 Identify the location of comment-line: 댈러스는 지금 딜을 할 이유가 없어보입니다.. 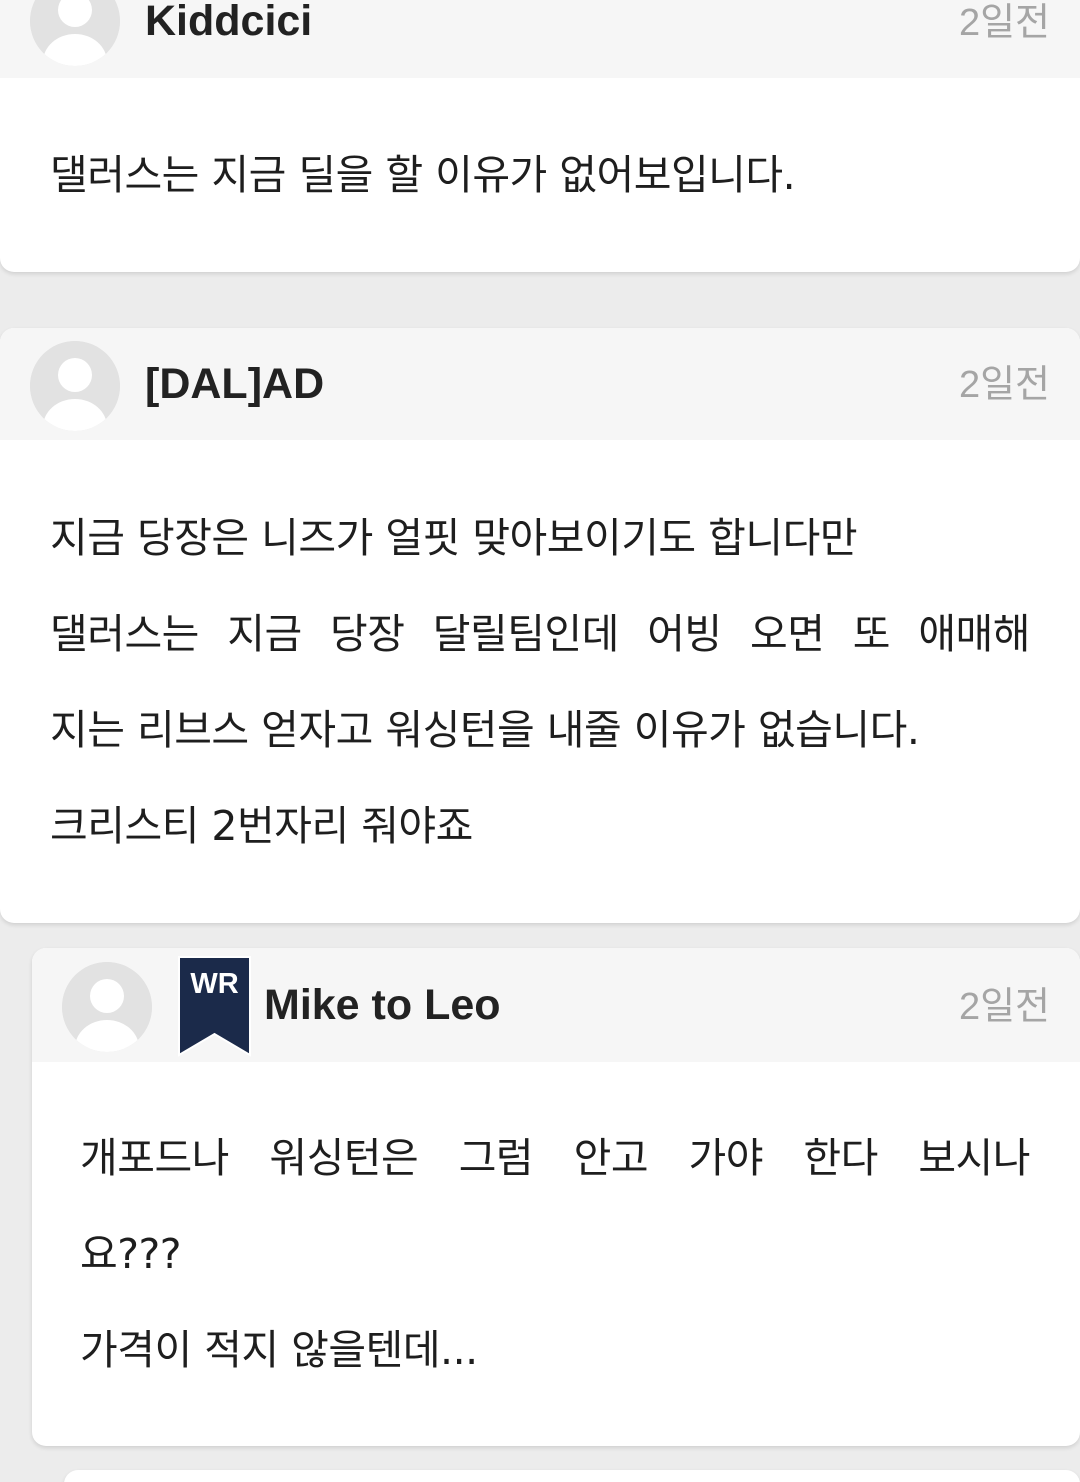
(423, 175).